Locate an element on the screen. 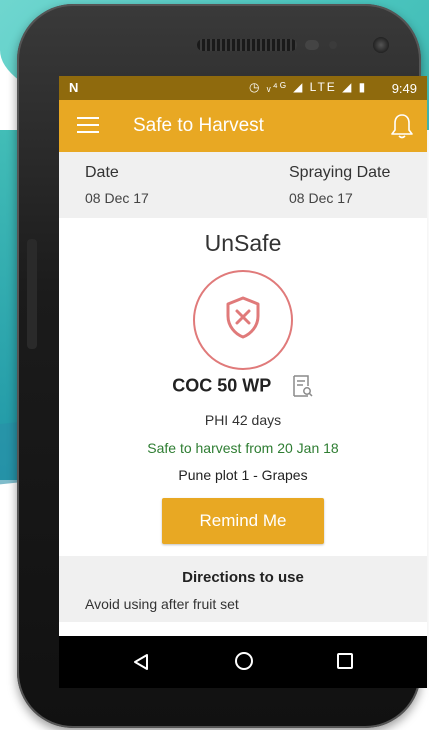  phi-text: PHI 42 days is located at coordinates (243, 420).